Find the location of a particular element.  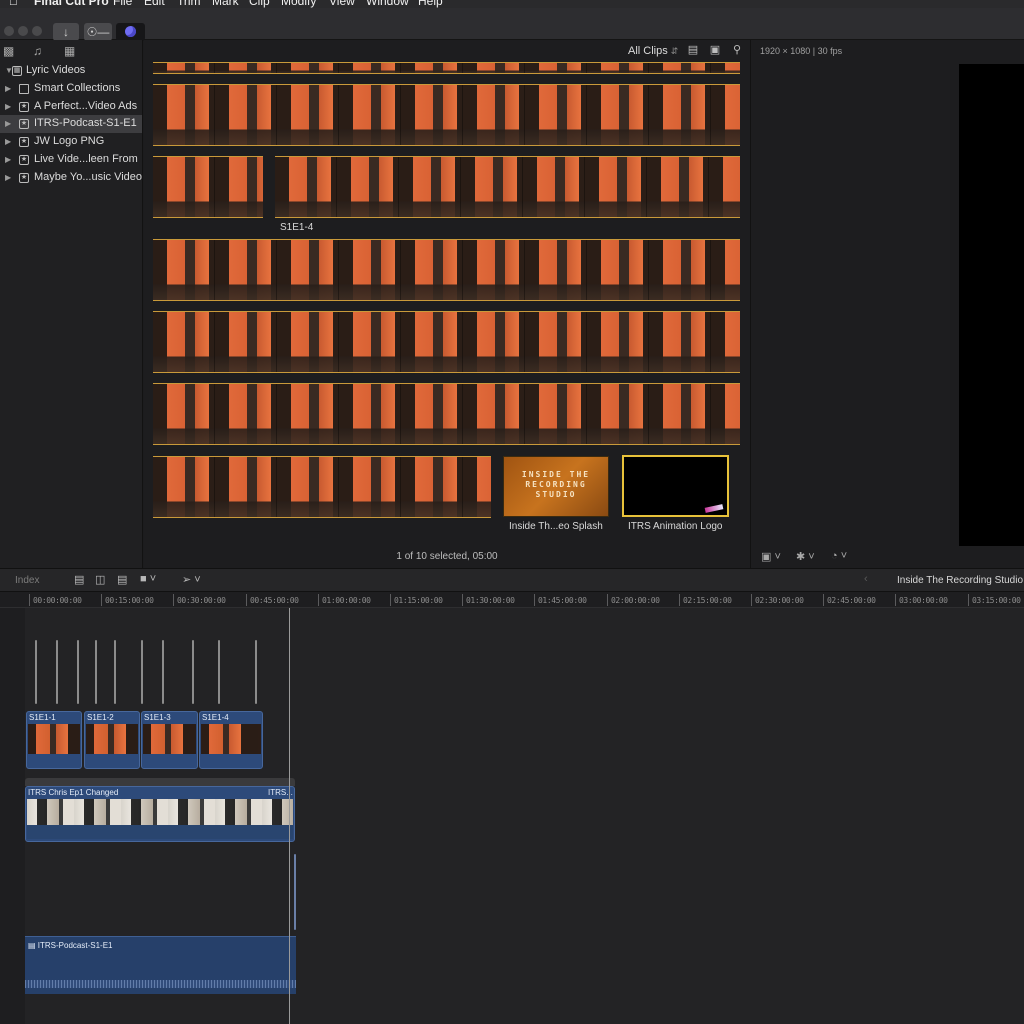

view-options-icon: ▣ ˅ is located at coordinates (771, 556).